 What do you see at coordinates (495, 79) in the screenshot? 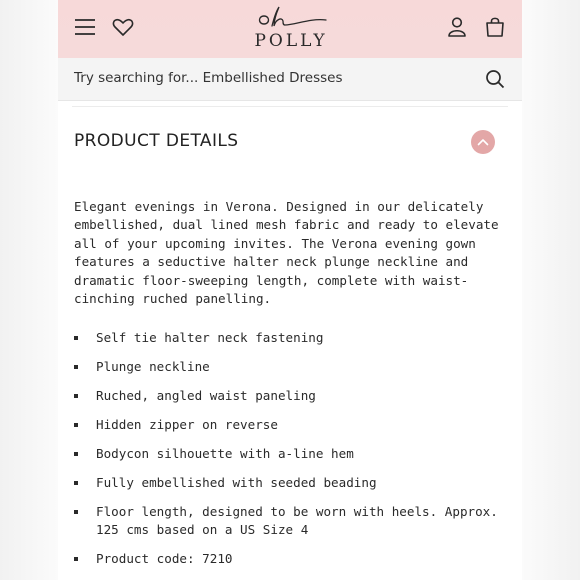
I see `search-icon` at bounding box center [495, 79].